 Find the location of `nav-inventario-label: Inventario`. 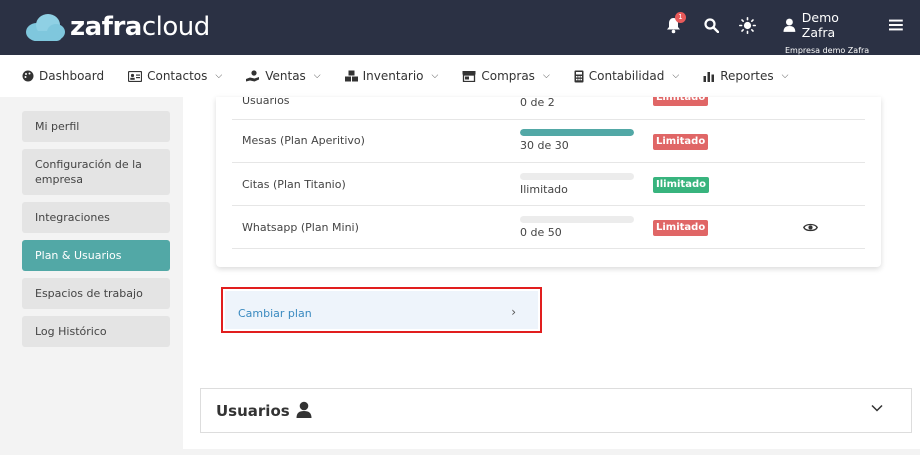

nav-inventario-label: Inventario is located at coordinates (393, 76).